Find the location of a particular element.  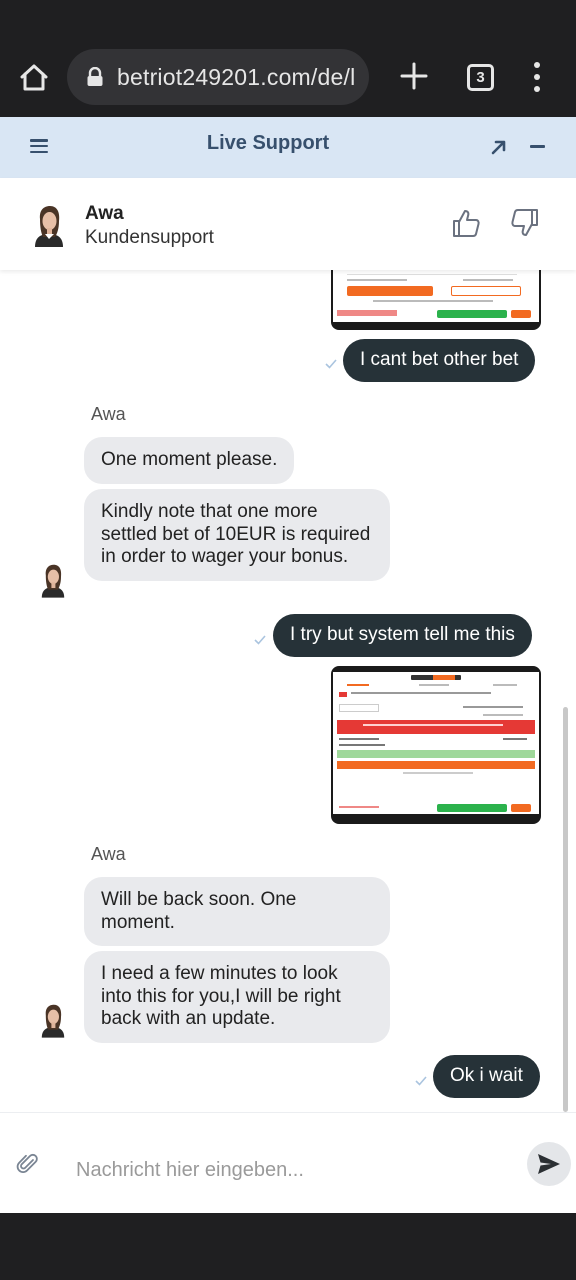

outgoing-message: I cant bet other bet is located at coordinates (439, 360).